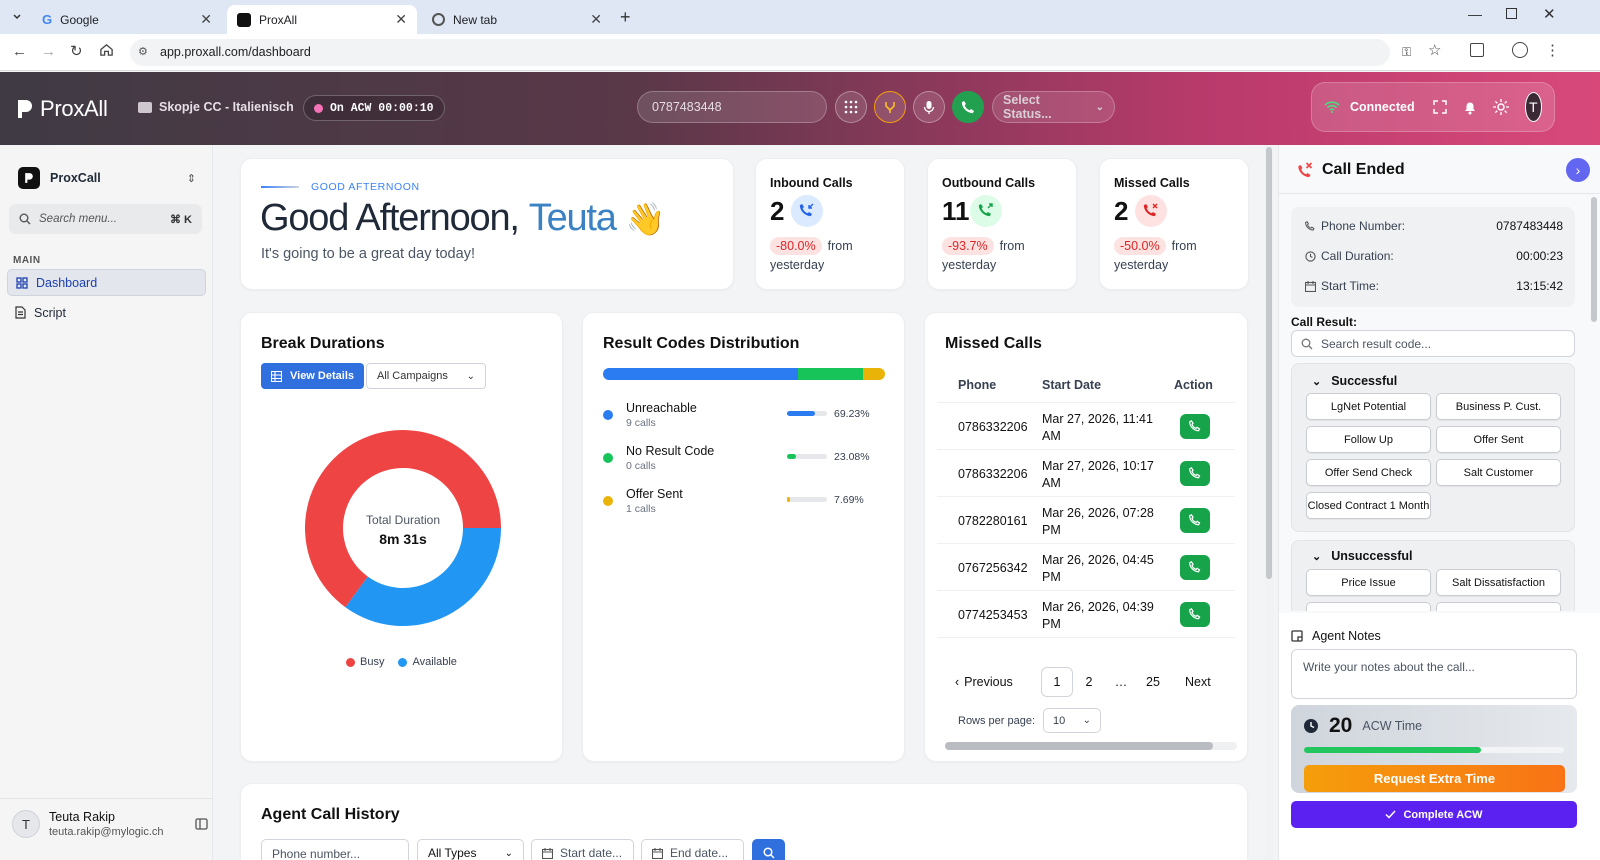  What do you see at coordinates (62, 109) in the screenshot?
I see `app-logo: ProxAll` at bounding box center [62, 109].